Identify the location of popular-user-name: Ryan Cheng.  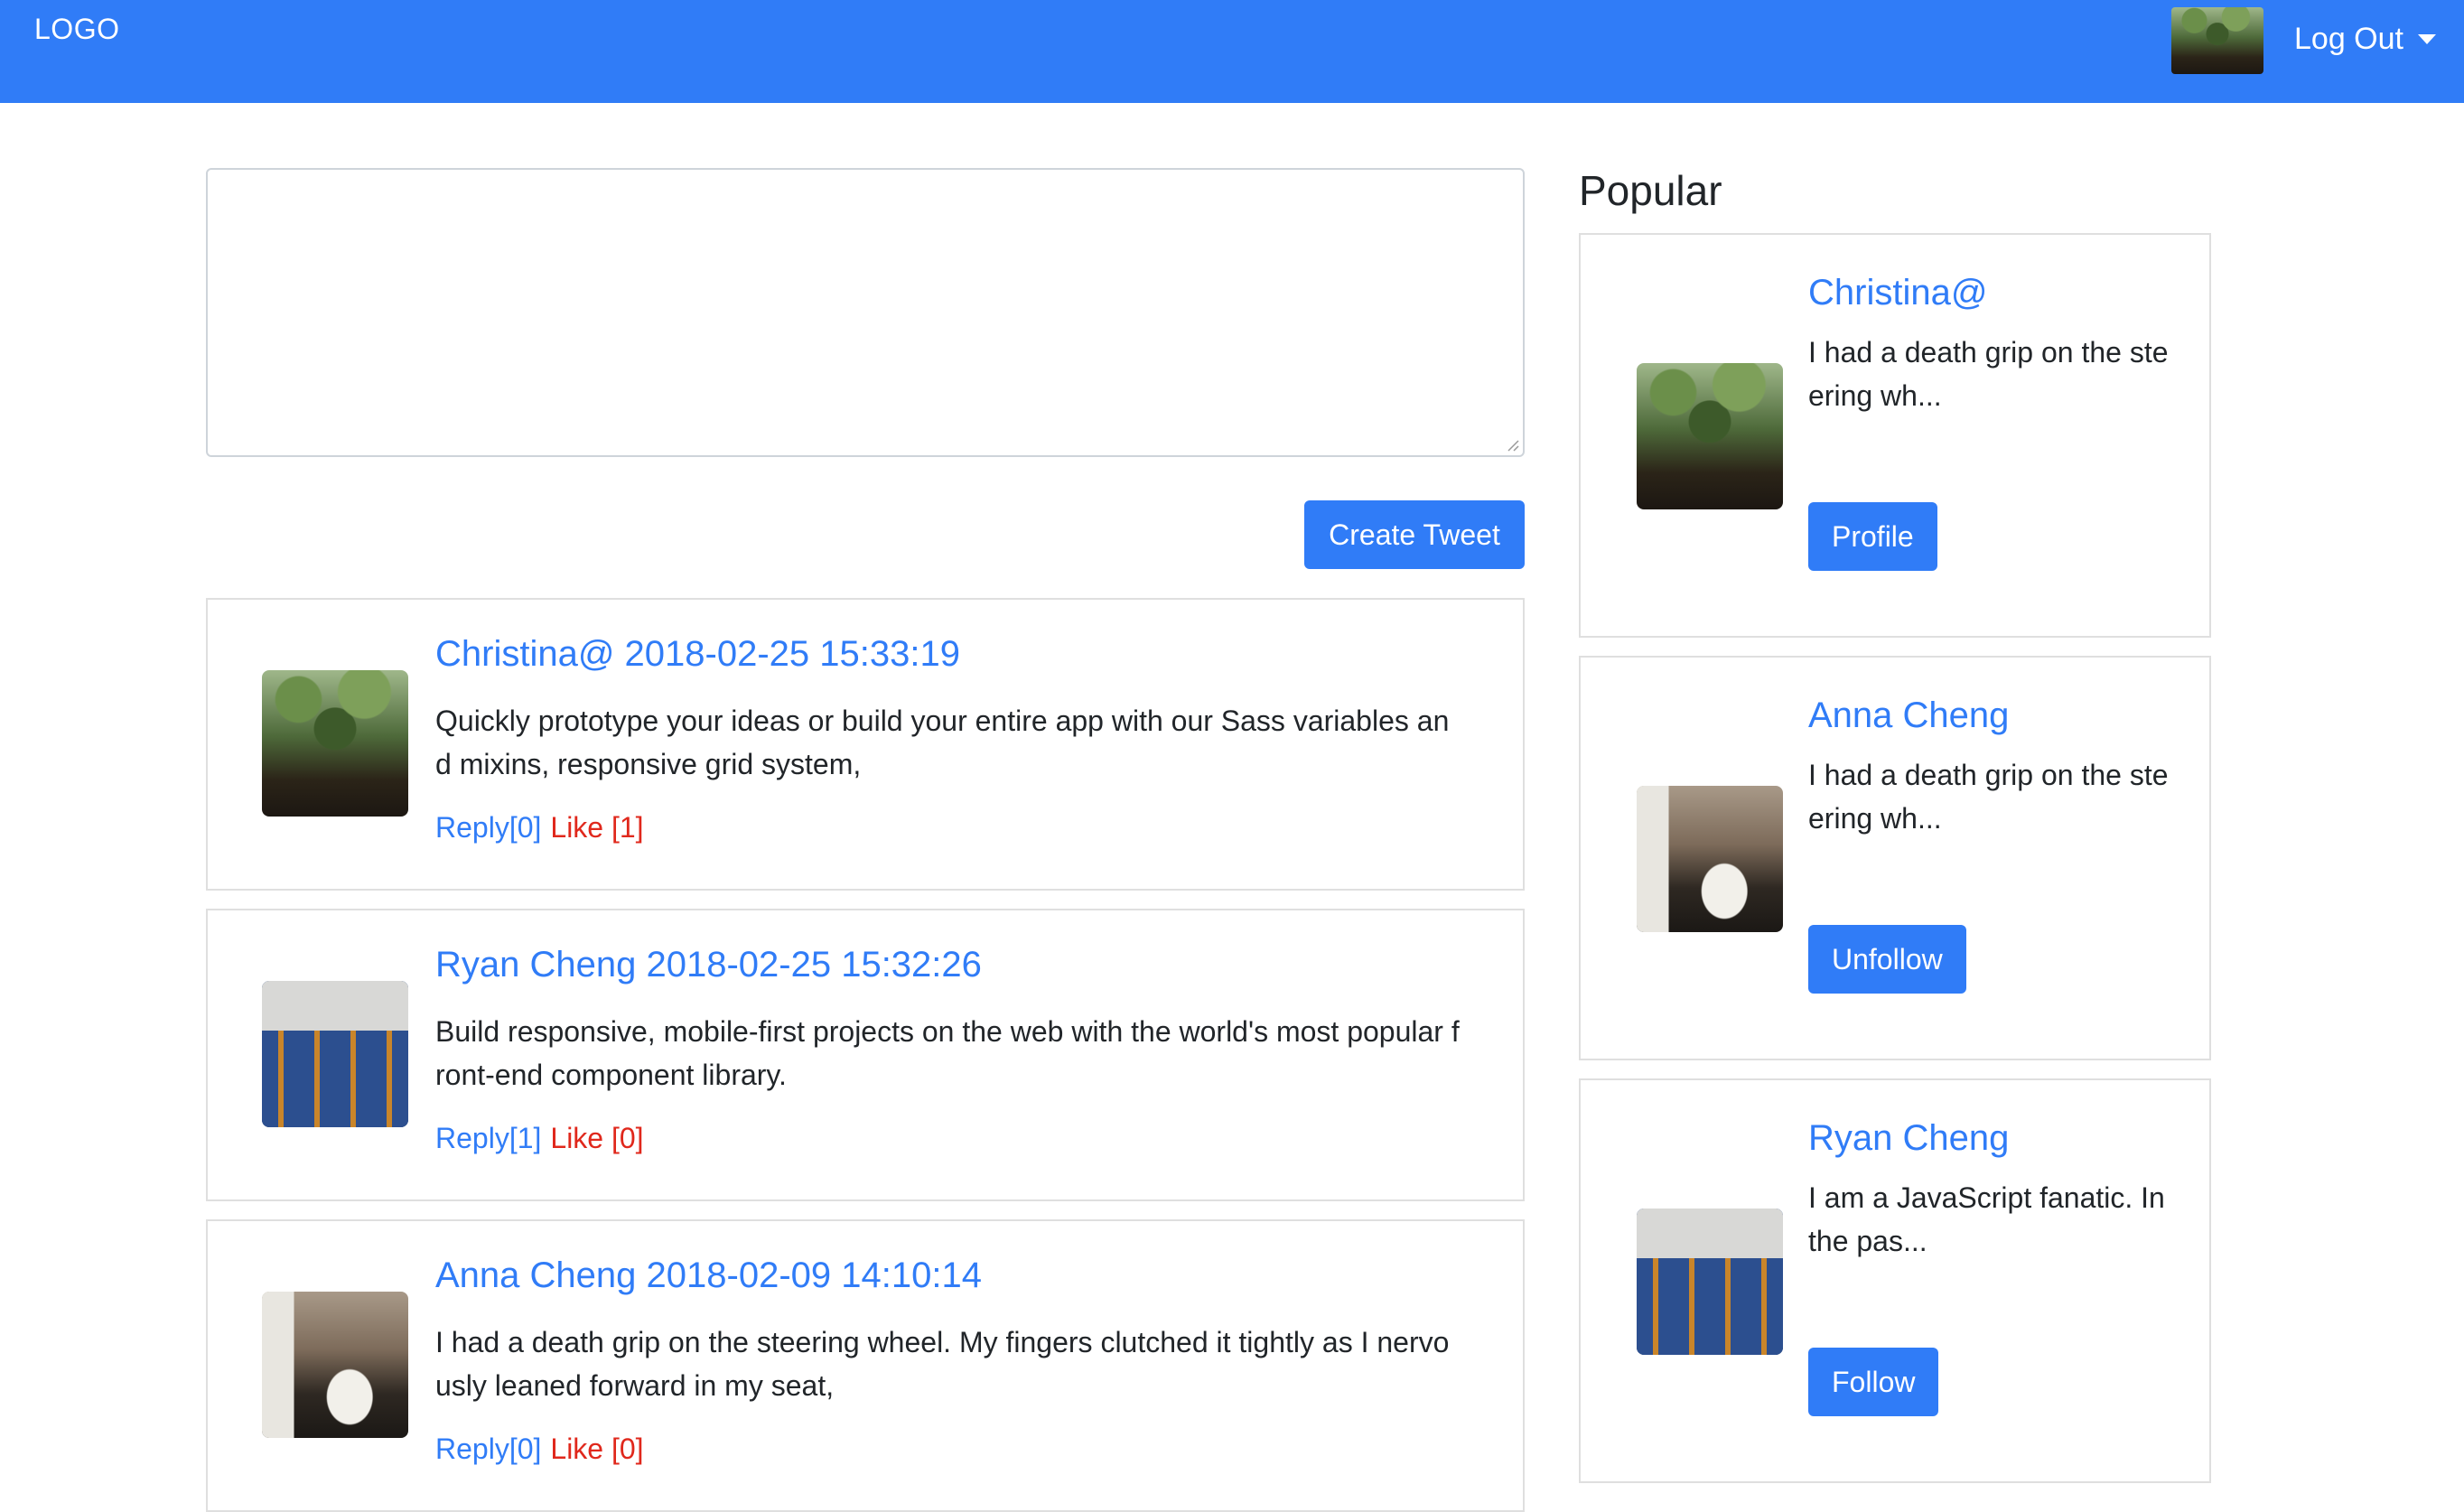
(1909, 1138).